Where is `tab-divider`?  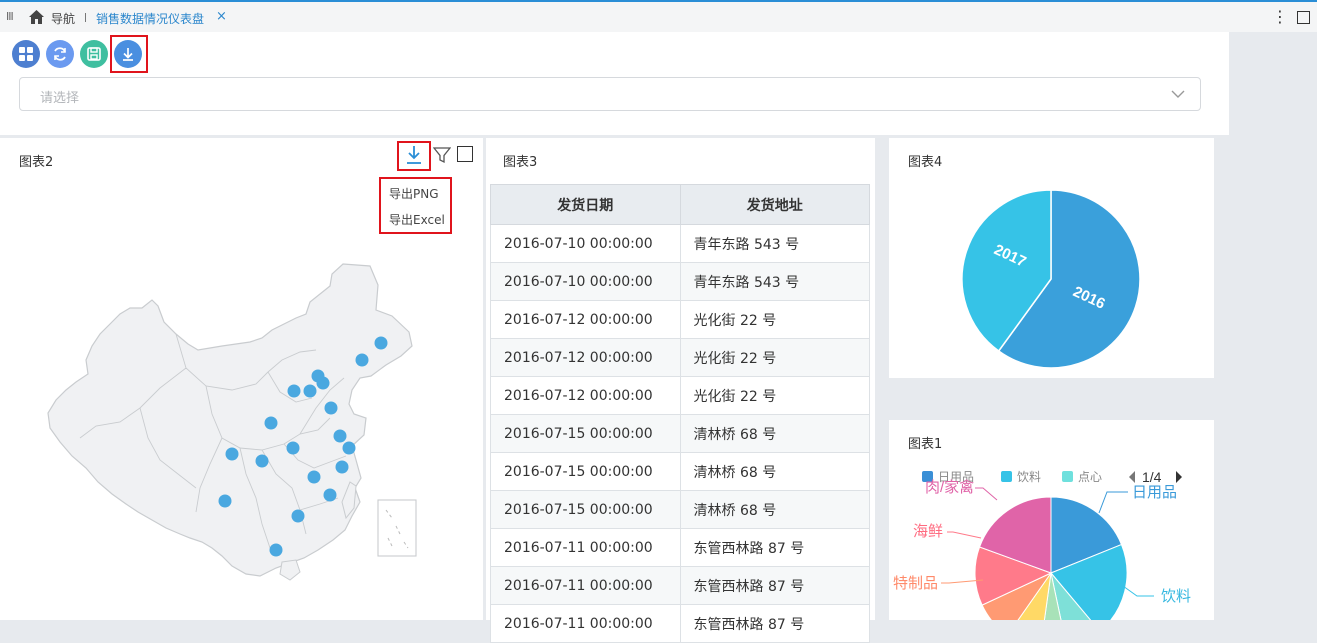
tab-divider is located at coordinates (85, 17).